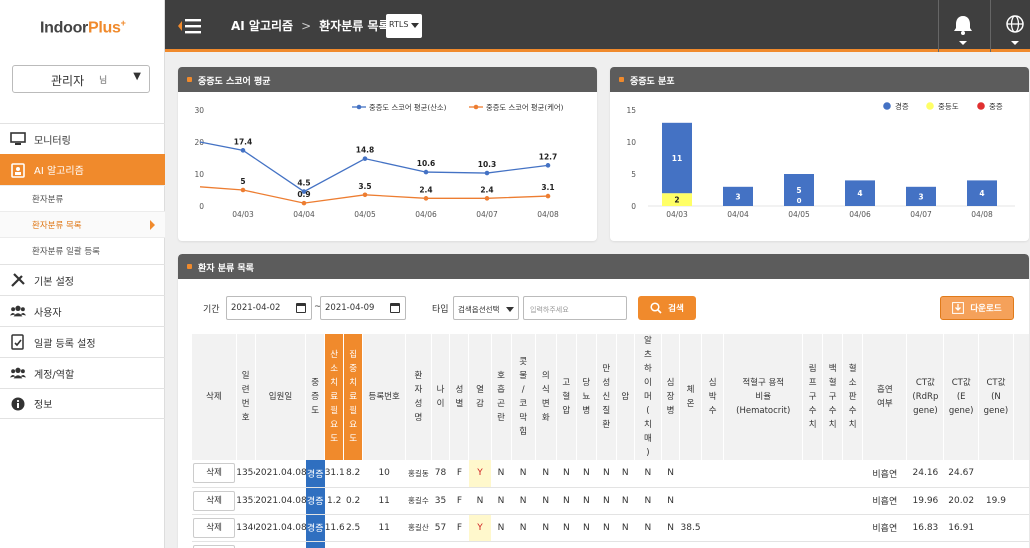  Describe the element at coordinates (199, 174) in the screenshot. I see `y-tick-label: 10` at that location.